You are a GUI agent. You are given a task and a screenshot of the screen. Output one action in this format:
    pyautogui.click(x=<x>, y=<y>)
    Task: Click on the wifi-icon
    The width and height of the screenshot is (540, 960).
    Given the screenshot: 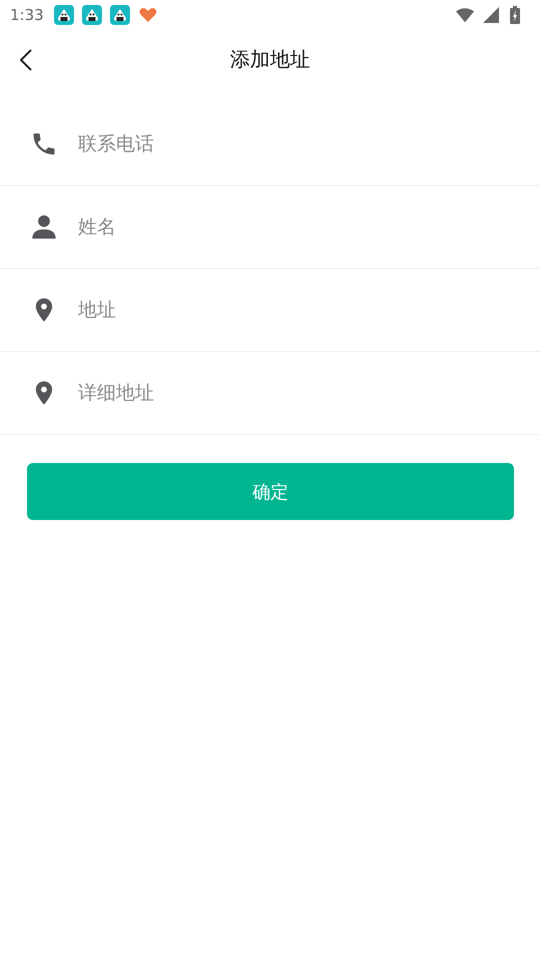 What is the action you would take?
    pyautogui.click(x=465, y=15)
    